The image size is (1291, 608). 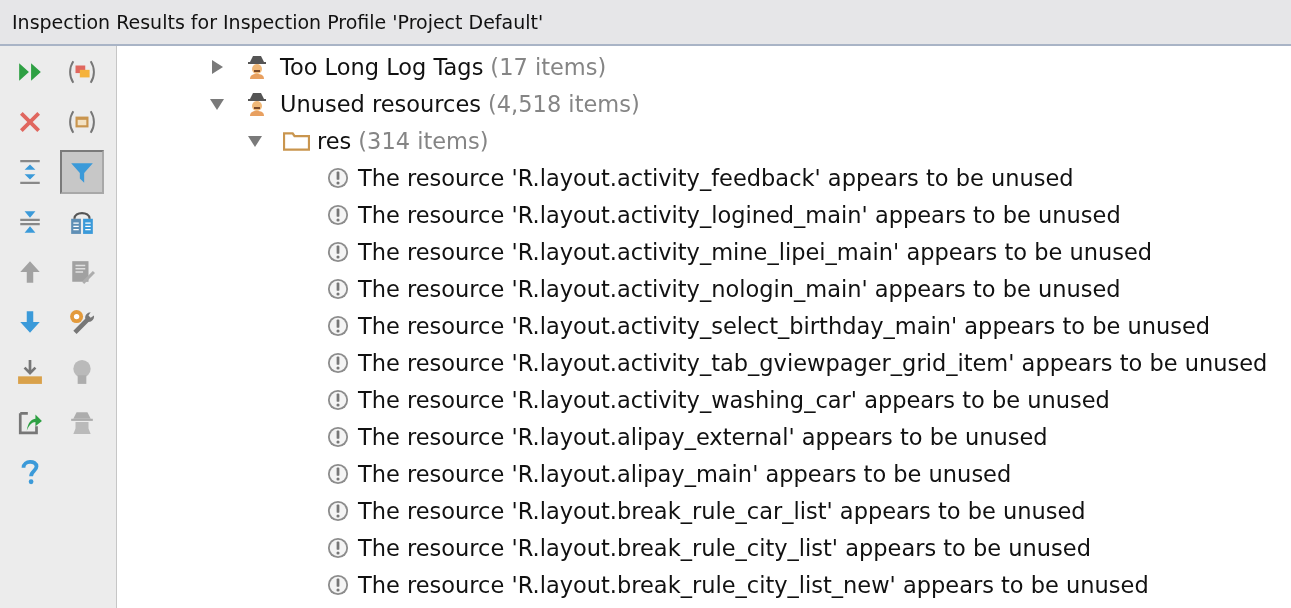 I want to click on problem-description: The resource 'R.layout.alipay_main' appears to be unused, so click(x=685, y=473).